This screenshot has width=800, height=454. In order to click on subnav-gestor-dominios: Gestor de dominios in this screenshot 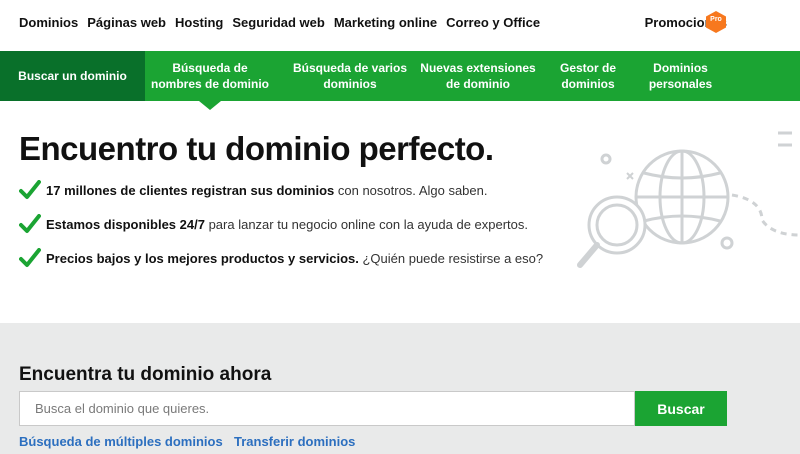, I will do `click(588, 76)`.